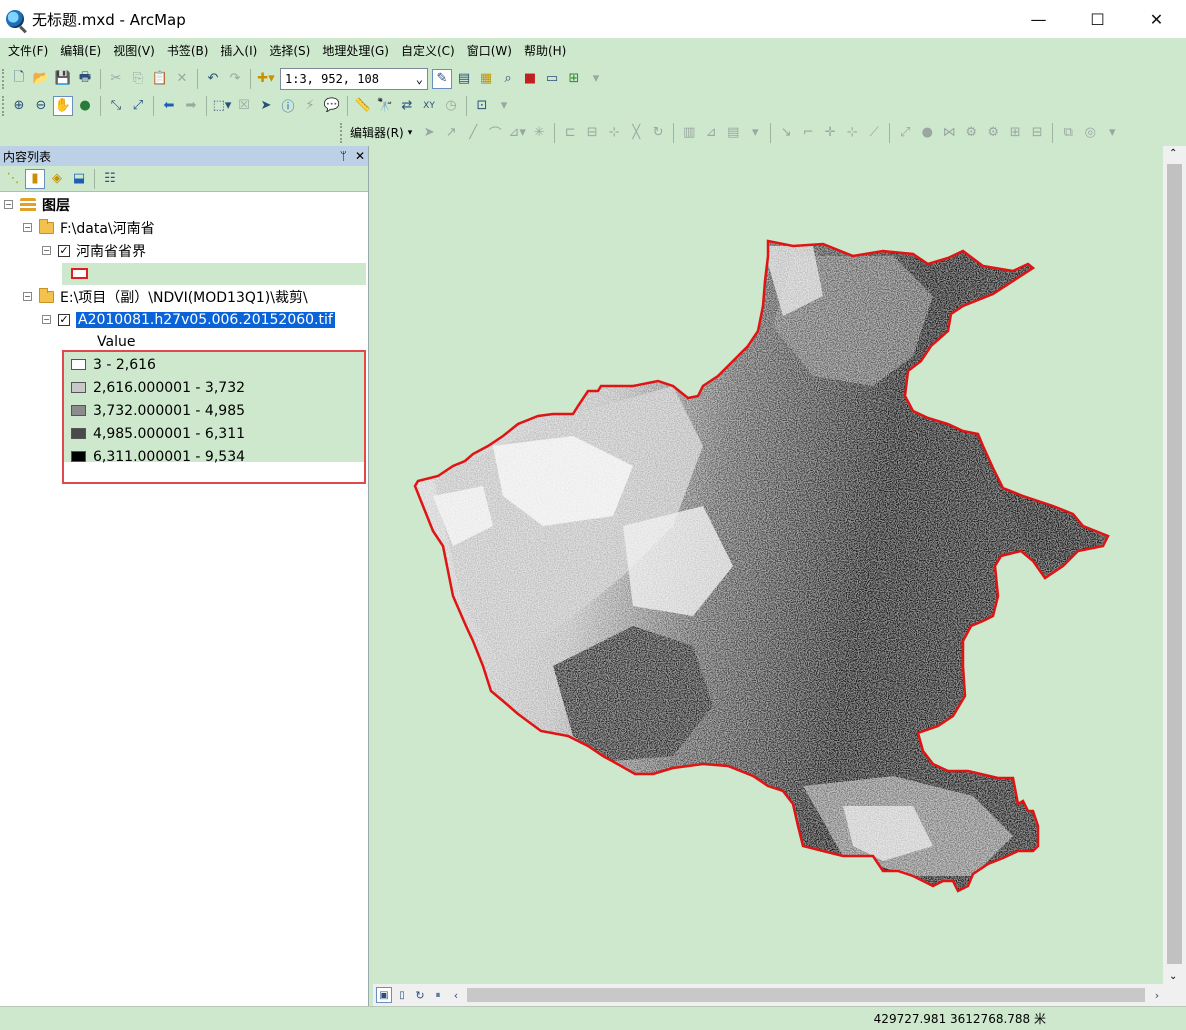 Image resolution: width=1186 pixels, height=1030 pixels. What do you see at coordinates (429, 106) in the screenshot?
I see `go-to-xy-icon: XY` at bounding box center [429, 106].